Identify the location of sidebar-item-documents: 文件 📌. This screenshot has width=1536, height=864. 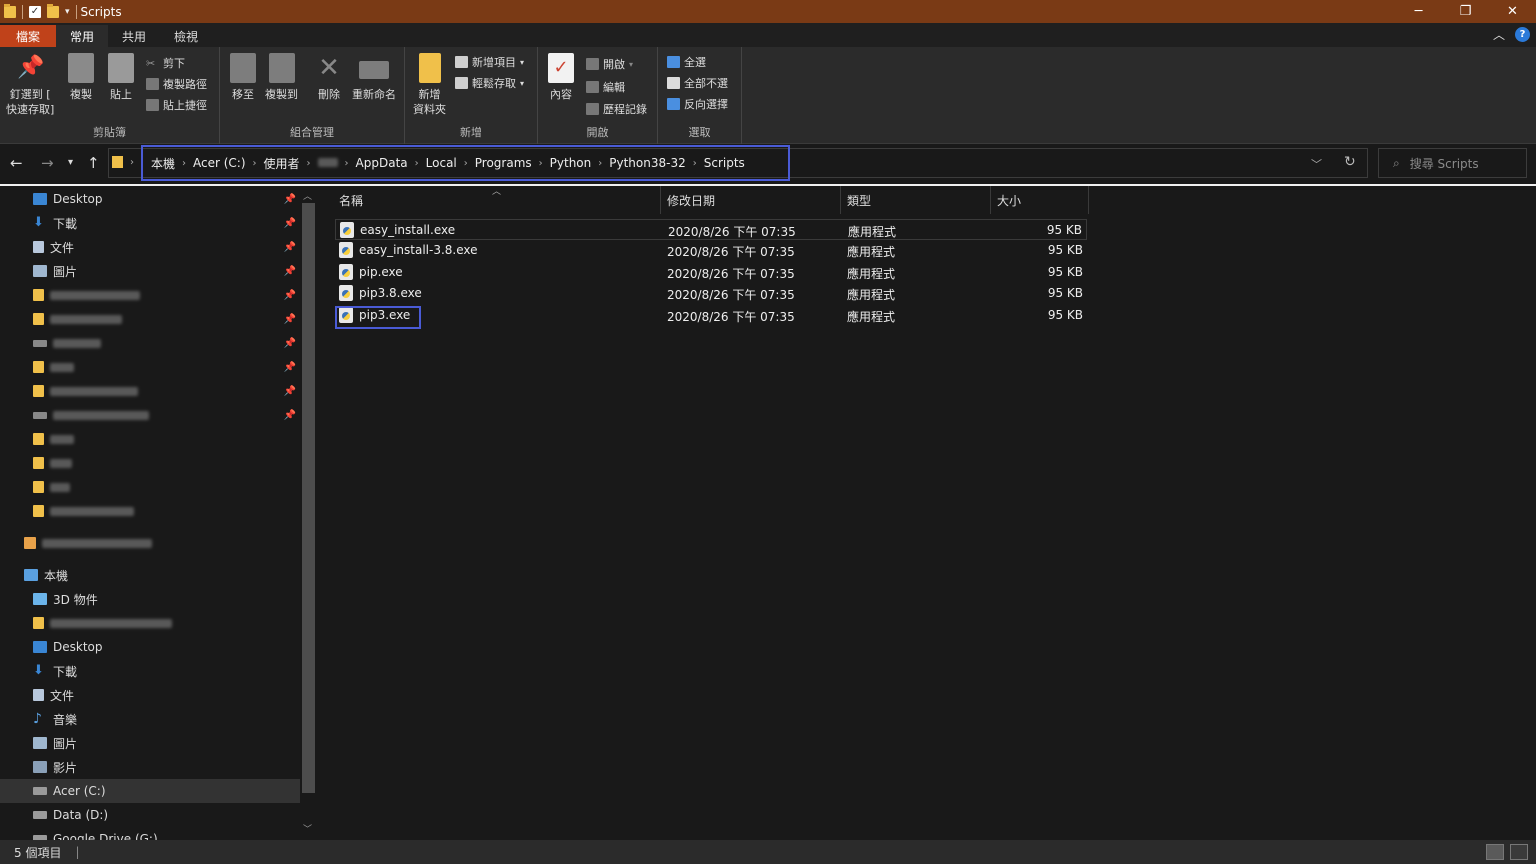
(150, 247).